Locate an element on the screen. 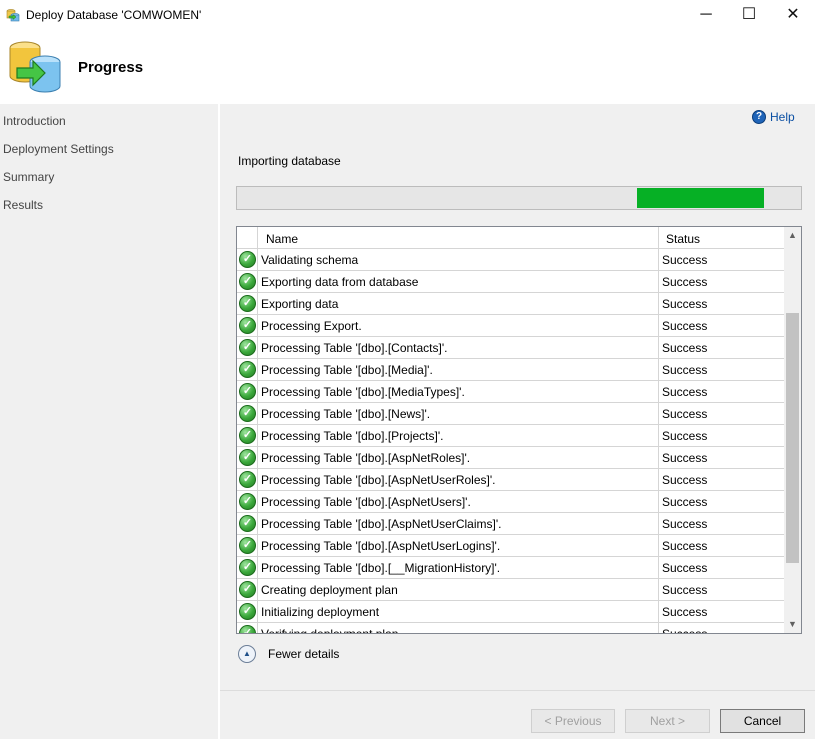  window-title: Deploy Database 'COMWOMEN' is located at coordinates (114, 15).